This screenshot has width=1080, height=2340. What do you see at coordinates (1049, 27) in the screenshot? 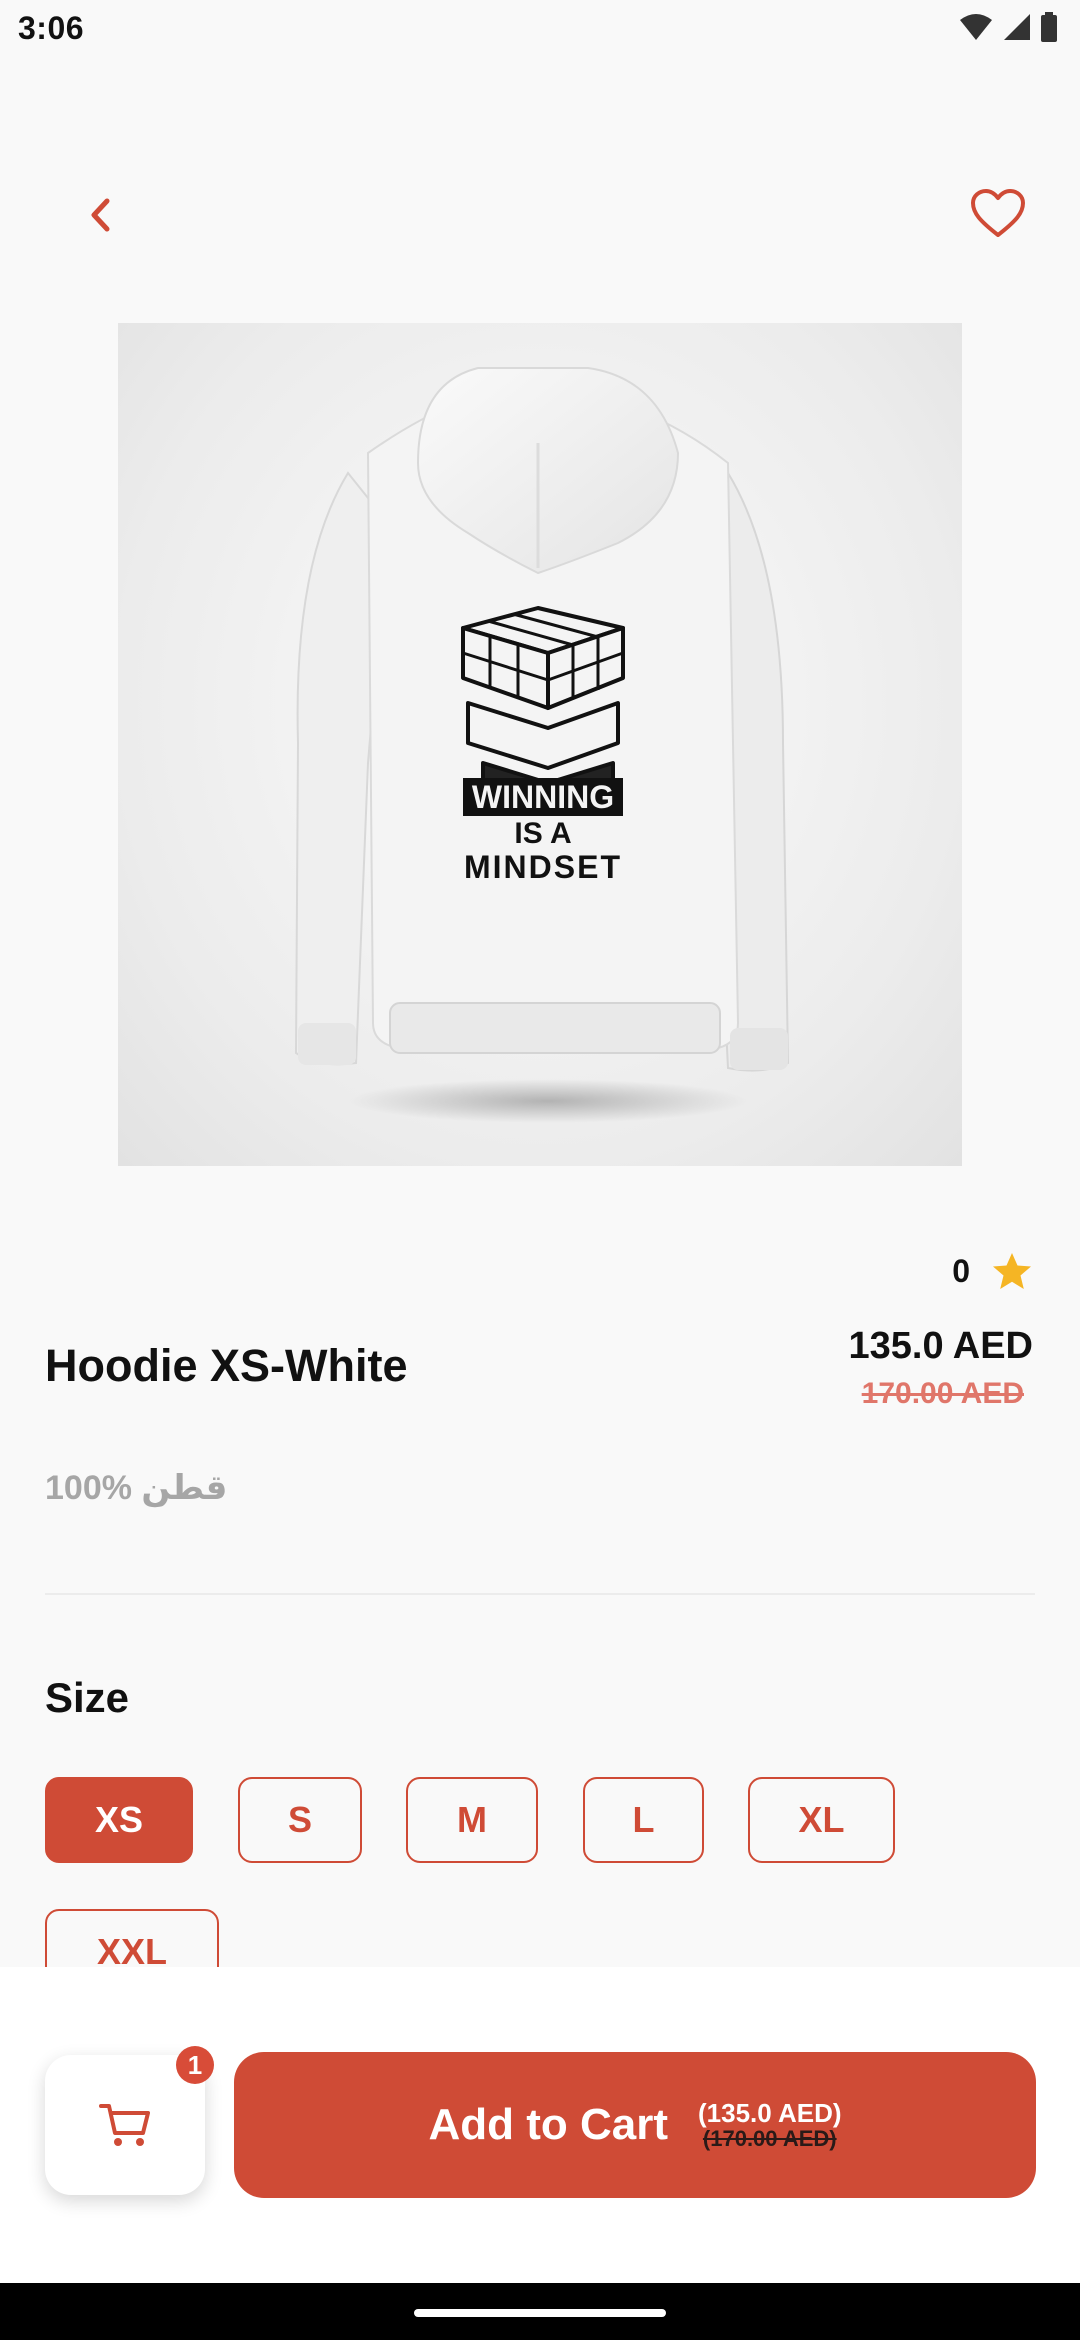
I see `battery-icon` at bounding box center [1049, 27].